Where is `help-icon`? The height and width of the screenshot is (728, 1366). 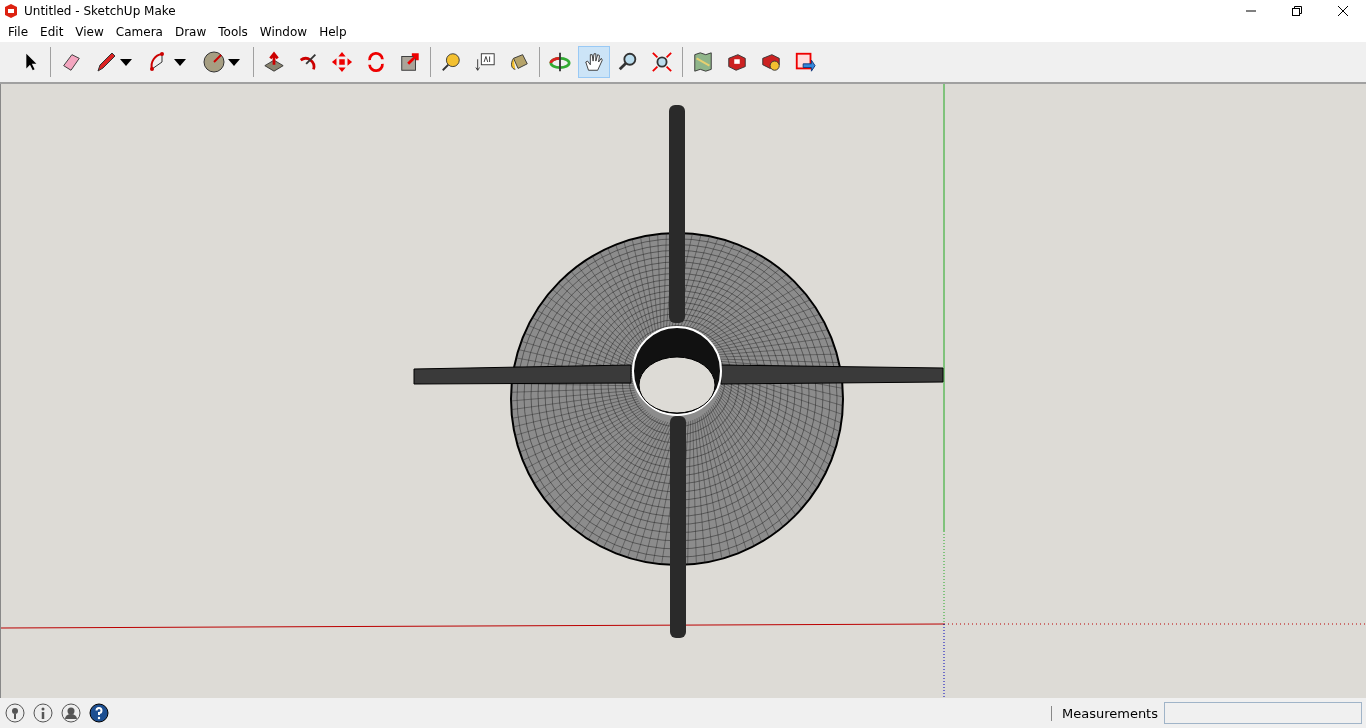 help-icon is located at coordinates (99, 713).